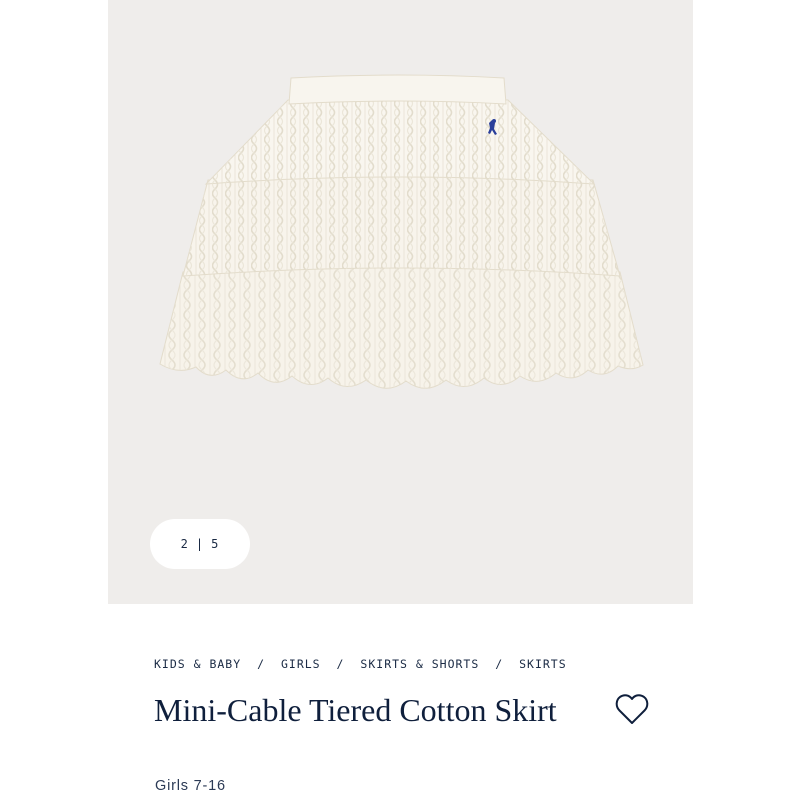 The image size is (800, 800). I want to click on heart-icon, so click(632, 709).